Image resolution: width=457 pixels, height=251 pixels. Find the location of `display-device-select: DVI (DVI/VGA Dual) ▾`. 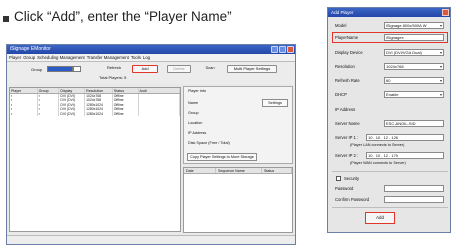

display-device-select: DVI (DVI/VGA Dual) ▾ is located at coordinates (414, 52).